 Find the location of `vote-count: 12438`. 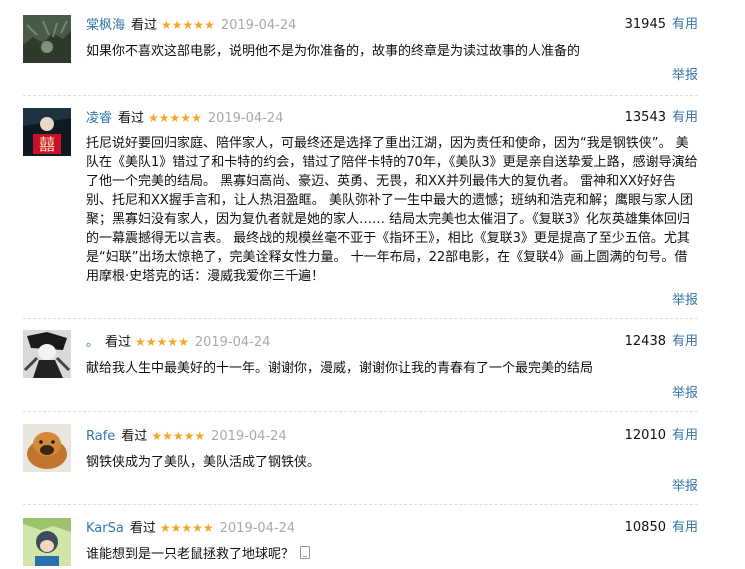

vote-count: 12438 is located at coordinates (645, 341).